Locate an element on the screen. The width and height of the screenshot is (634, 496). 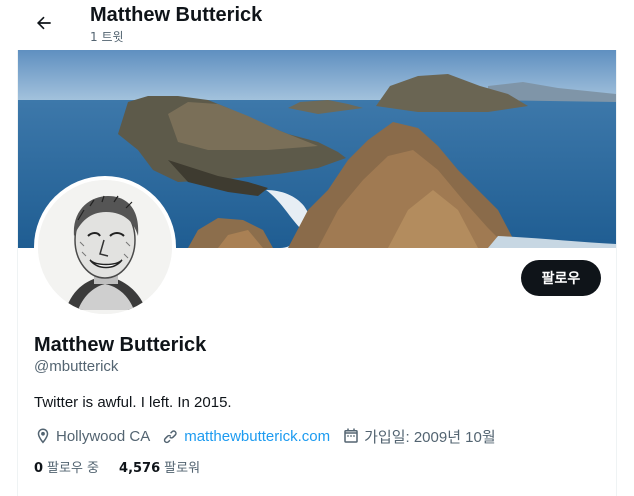
avatar-image is located at coordinates (105, 247).